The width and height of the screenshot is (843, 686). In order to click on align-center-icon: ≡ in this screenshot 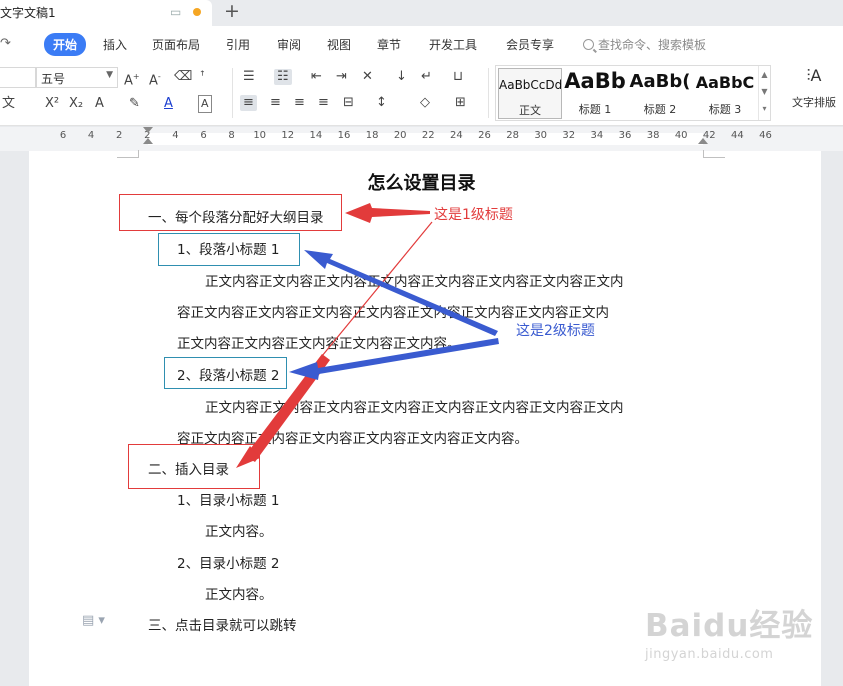, I will do `click(275, 103)`.